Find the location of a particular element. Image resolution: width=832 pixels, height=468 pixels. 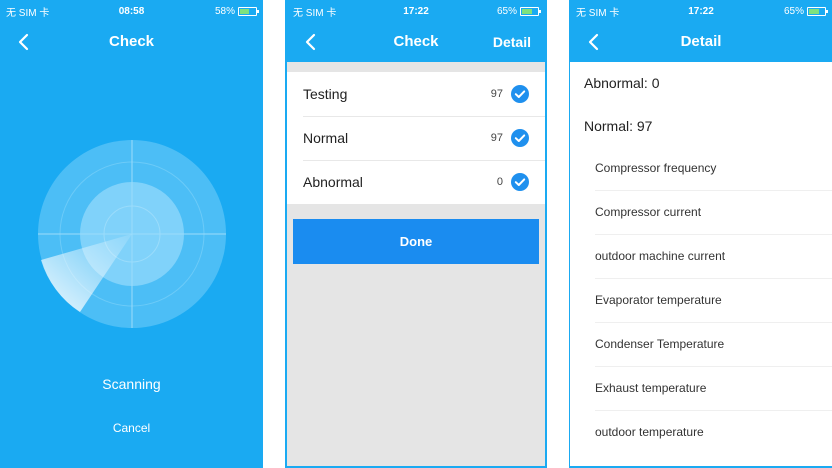

cancel-button: Cancel is located at coordinates (131, 428).